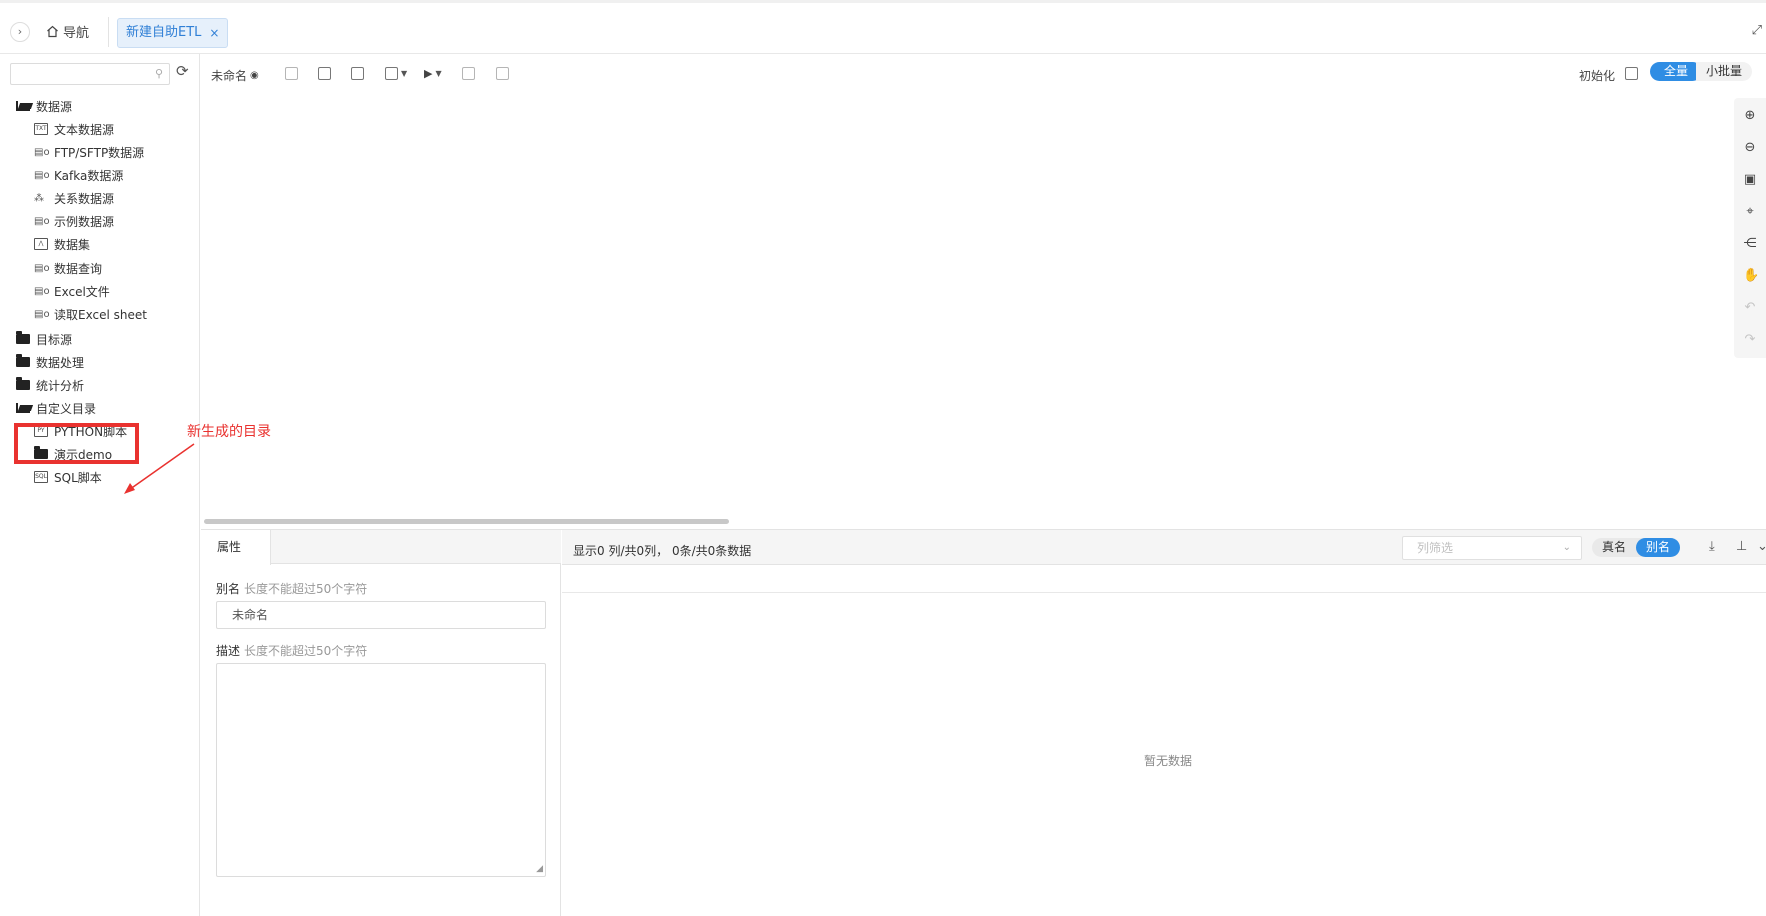  Describe the element at coordinates (158, 73) in the screenshot. I see `search-icon: ⚲` at that location.